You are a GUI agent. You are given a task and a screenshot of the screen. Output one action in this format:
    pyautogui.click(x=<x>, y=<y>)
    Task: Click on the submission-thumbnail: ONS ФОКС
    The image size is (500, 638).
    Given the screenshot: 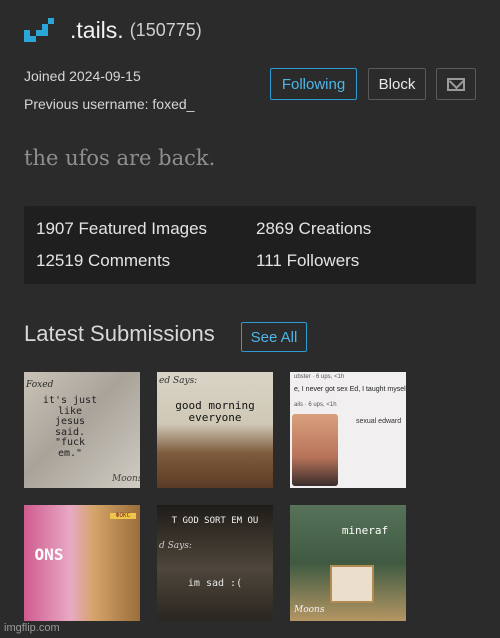 What is the action you would take?
    pyautogui.click(x=82, y=563)
    